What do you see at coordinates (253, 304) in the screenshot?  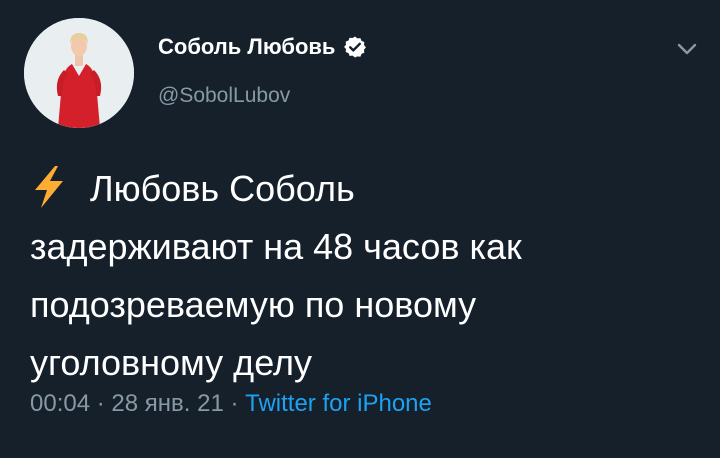 I see `tweet-line: подозреваемую по новому` at bounding box center [253, 304].